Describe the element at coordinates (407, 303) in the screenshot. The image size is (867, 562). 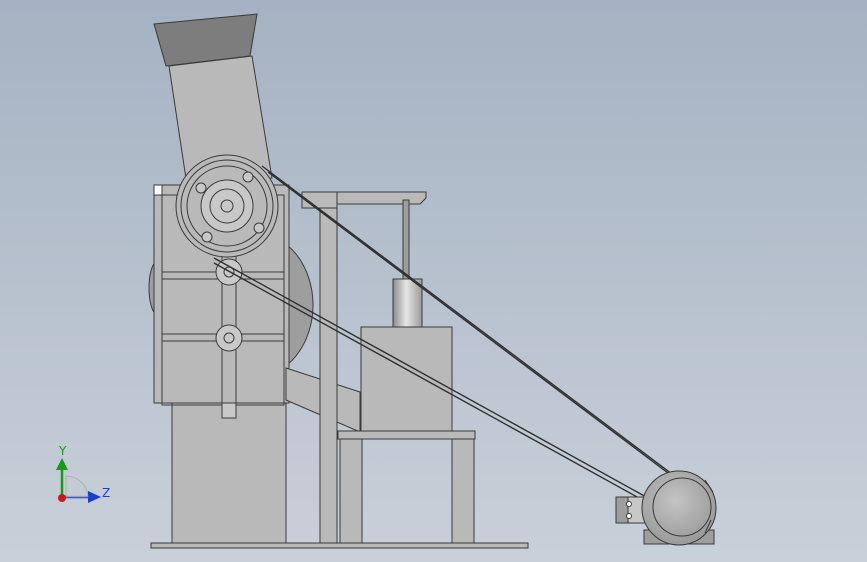
I see `hydraulic-cylinder` at that location.